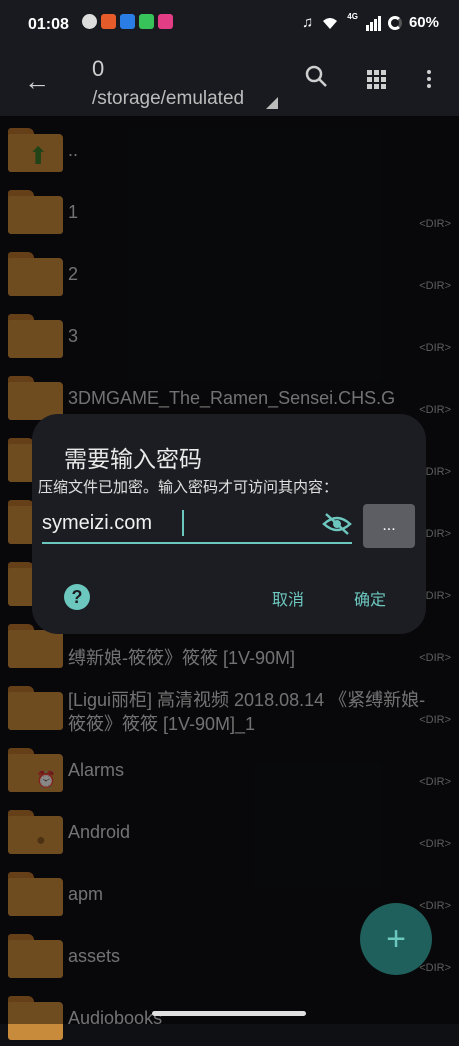  I want to click on text-caret, so click(183, 523).